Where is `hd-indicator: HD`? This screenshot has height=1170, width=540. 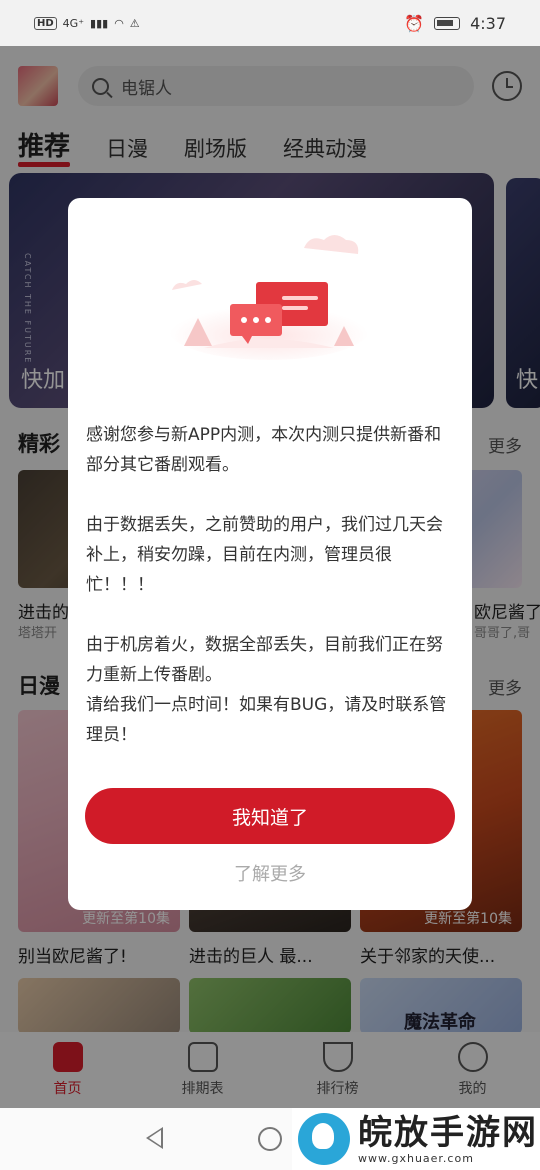 hd-indicator: HD is located at coordinates (45, 23).